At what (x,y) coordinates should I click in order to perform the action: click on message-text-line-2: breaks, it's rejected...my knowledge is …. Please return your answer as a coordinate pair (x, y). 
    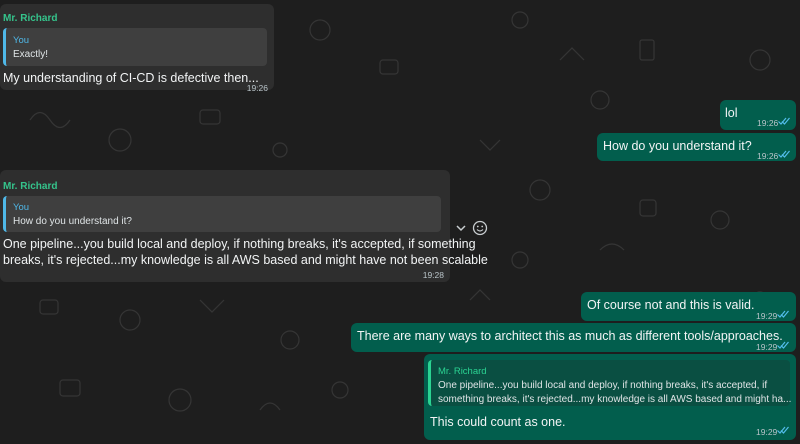
    Looking at the image, I should click on (245, 260).